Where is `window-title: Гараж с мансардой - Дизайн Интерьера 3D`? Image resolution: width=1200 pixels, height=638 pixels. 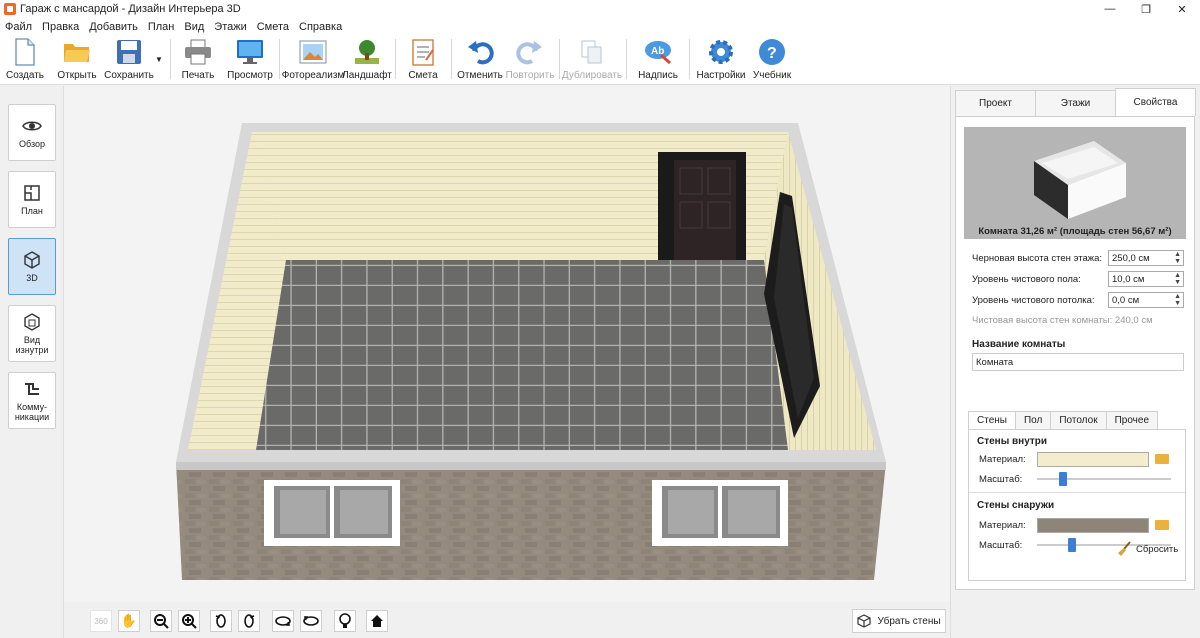 window-title: Гараж с мансардой - Дизайн Интерьера 3D is located at coordinates (130, 9).